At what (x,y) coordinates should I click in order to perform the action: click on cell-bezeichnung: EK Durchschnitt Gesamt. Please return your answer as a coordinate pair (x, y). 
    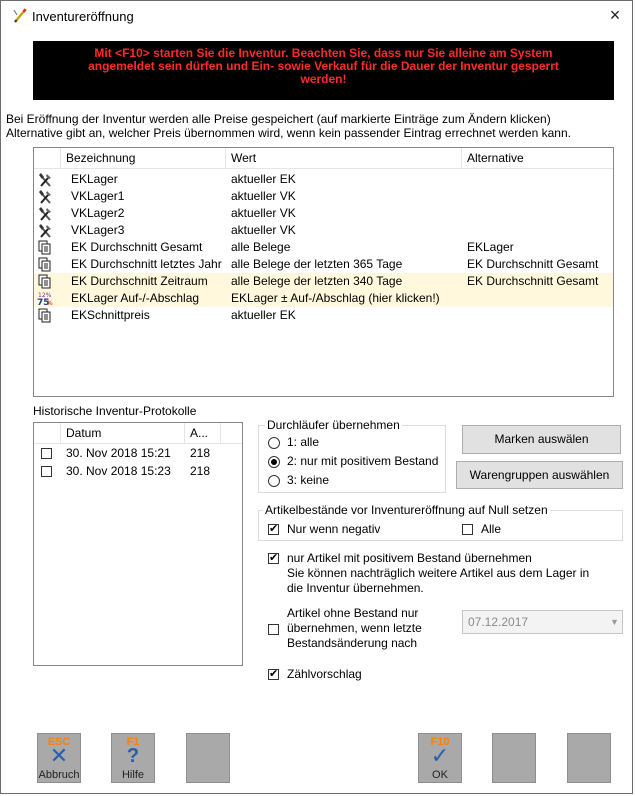
    Looking at the image, I should click on (137, 247).